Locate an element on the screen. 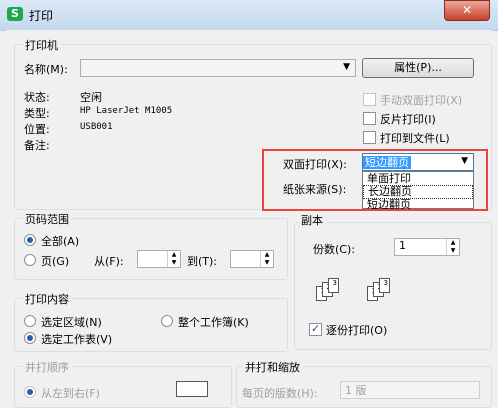 Image resolution: width=498 pixels, height=408 pixels. wps-app-icon: S is located at coordinates (15, 14).